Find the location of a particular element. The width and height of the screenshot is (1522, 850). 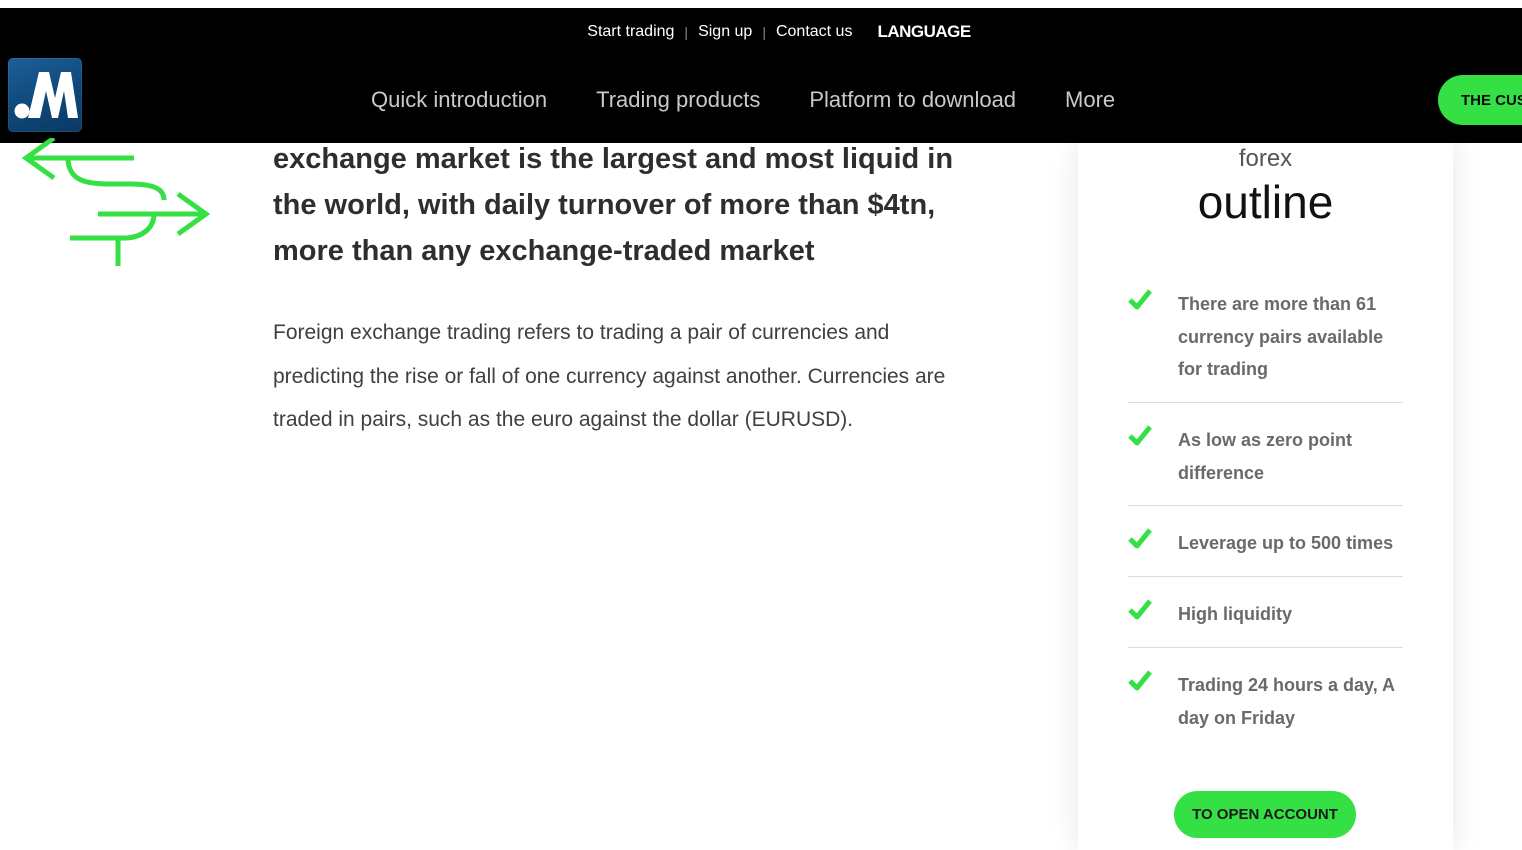

site-logo is located at coordinates (45, 95).